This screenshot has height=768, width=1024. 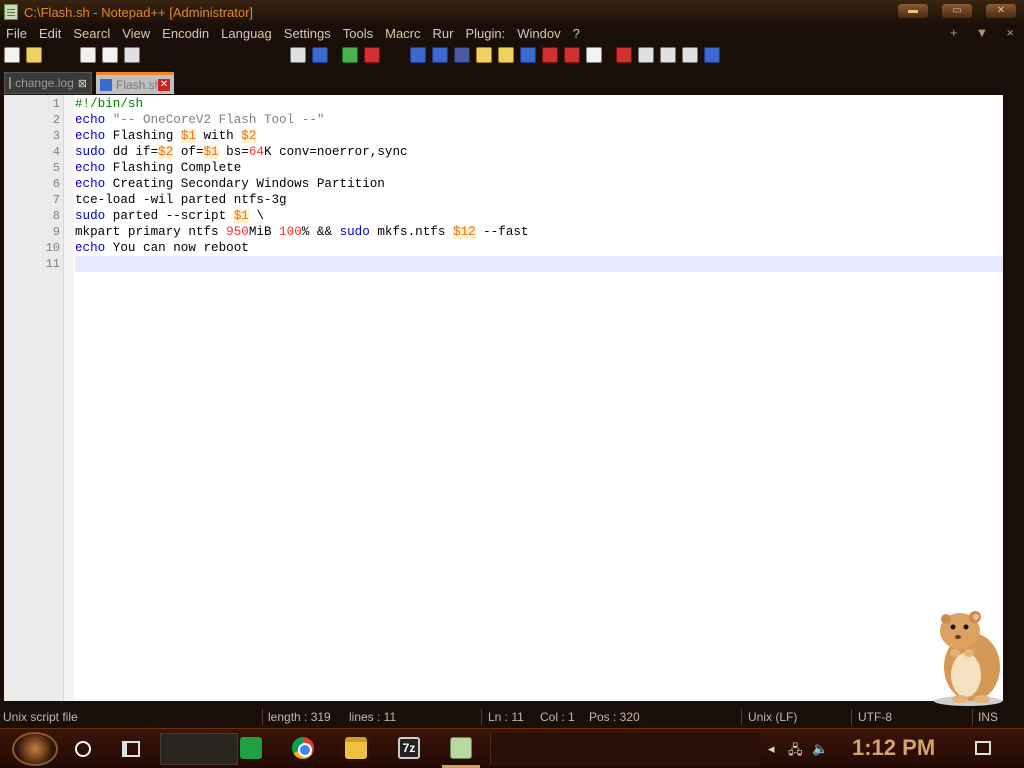 What do you see at coordinates (50, 33) in the screenshot?
I see `menu-edit: Edit` at bounding box center [50, 33].